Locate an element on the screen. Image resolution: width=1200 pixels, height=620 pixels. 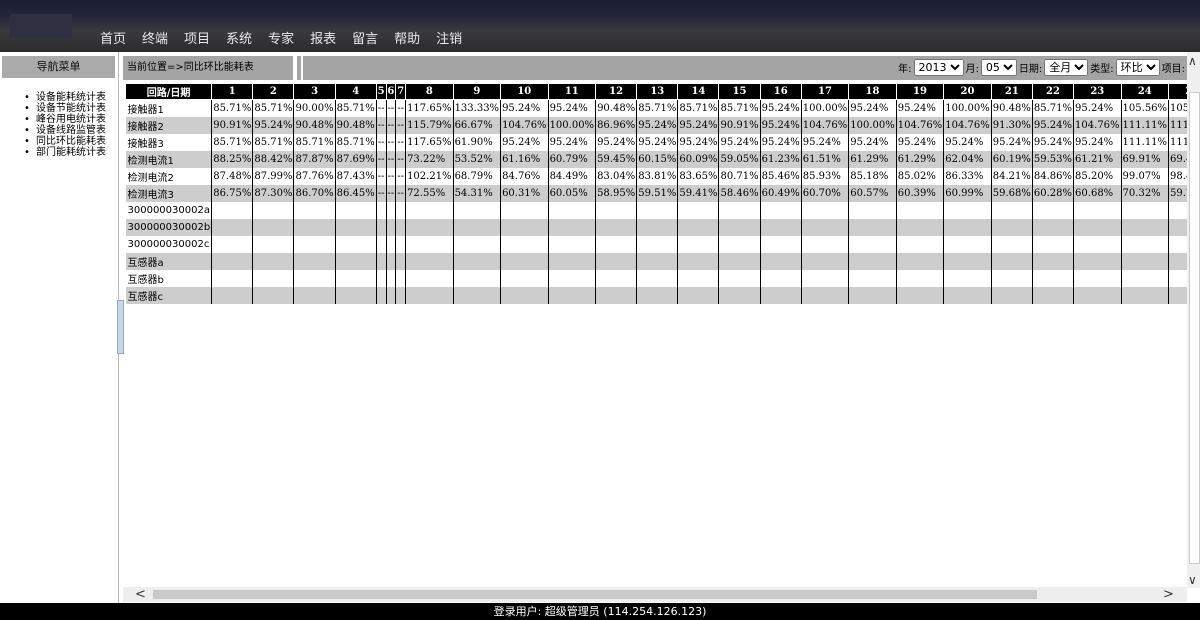
vertical-scrollbar: ∧ ∨ is located at coordinates (1193, 320).